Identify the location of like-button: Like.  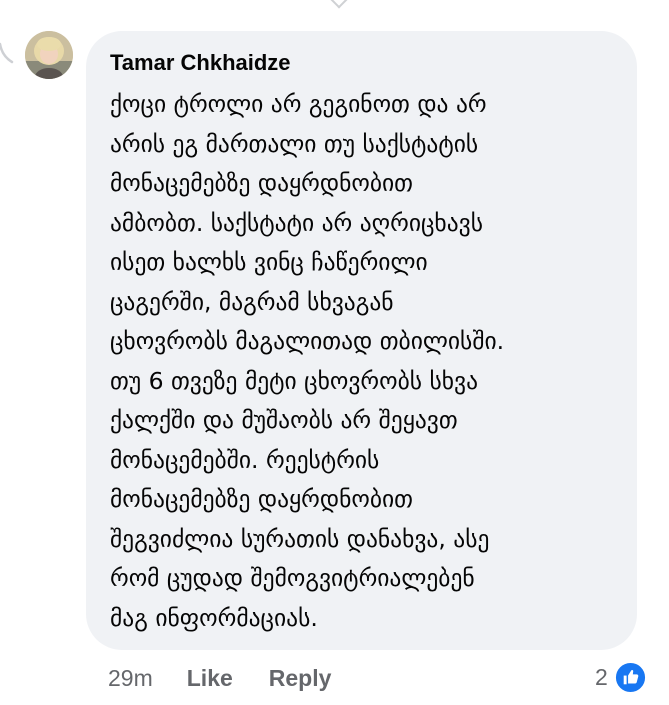
(210, 678).